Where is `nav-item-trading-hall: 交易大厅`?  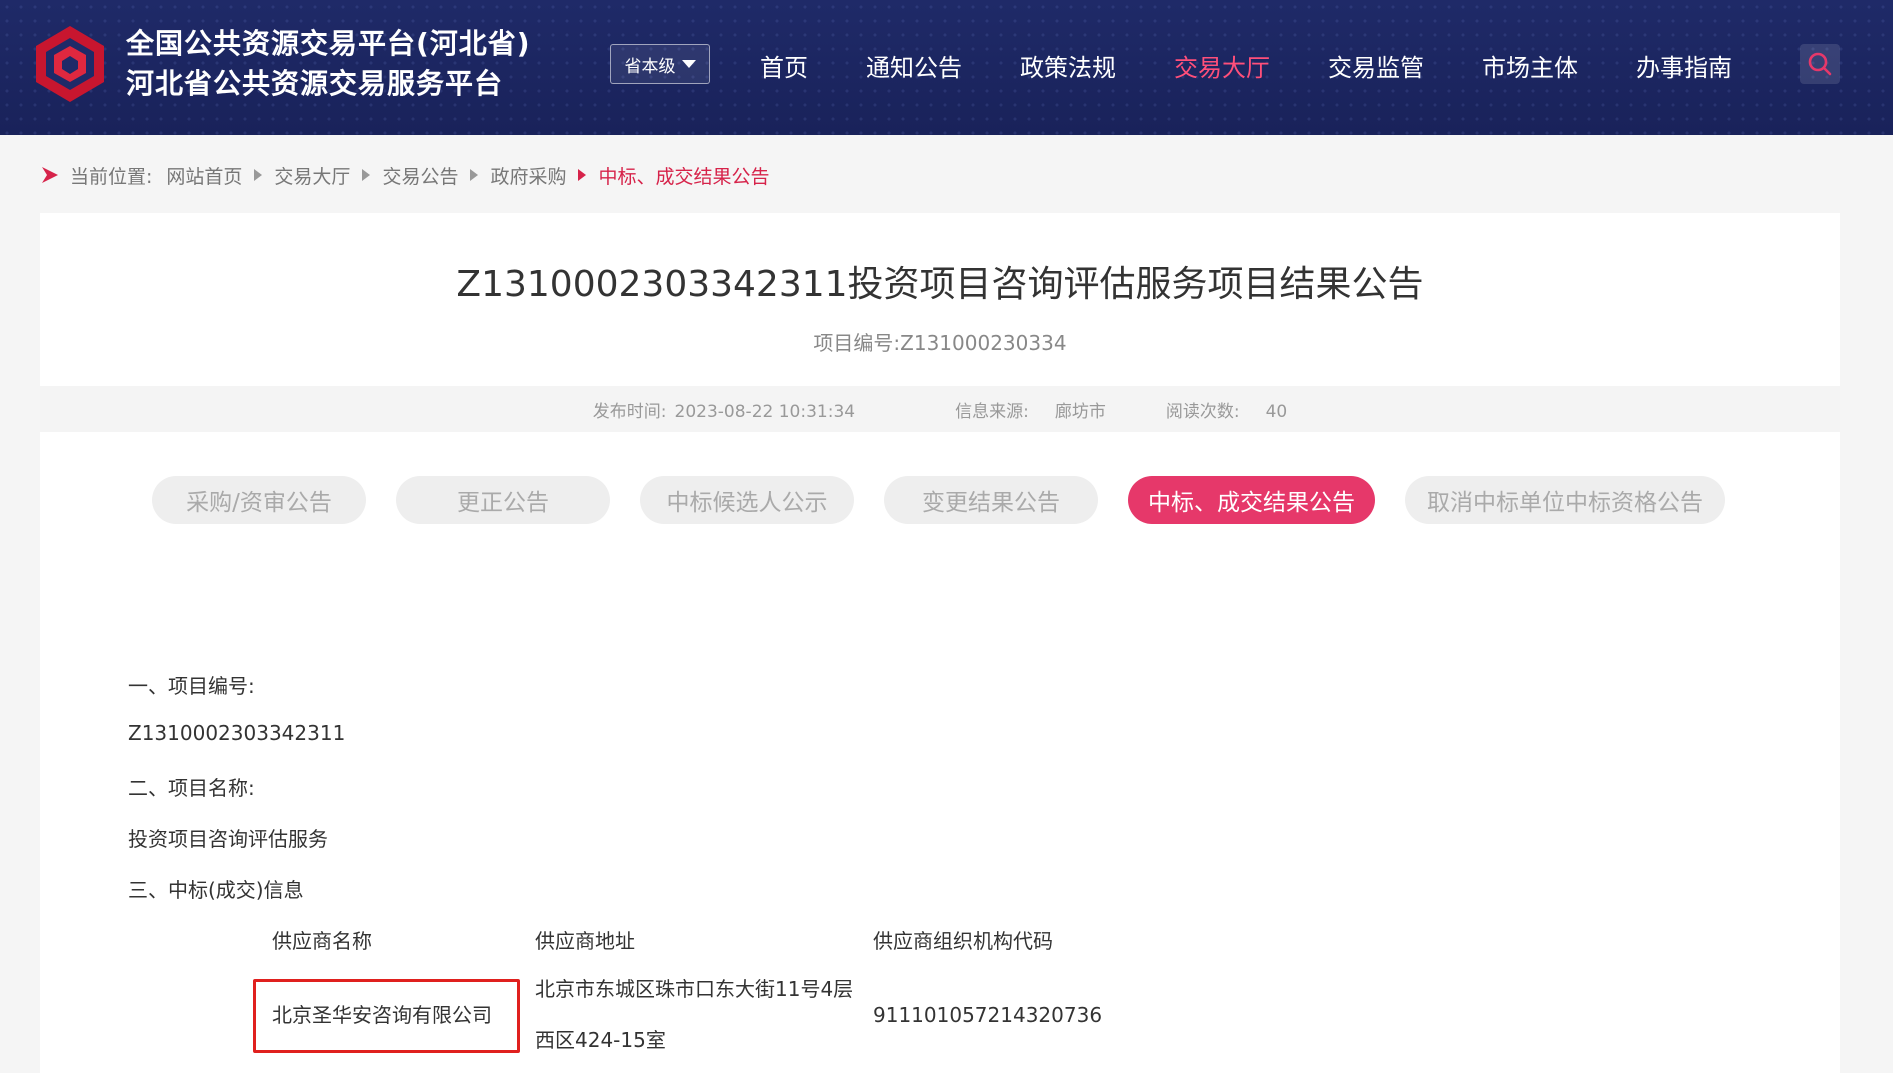
nav-item-trading-hall: 交易大厅 is located at coordinates (1222, 65).